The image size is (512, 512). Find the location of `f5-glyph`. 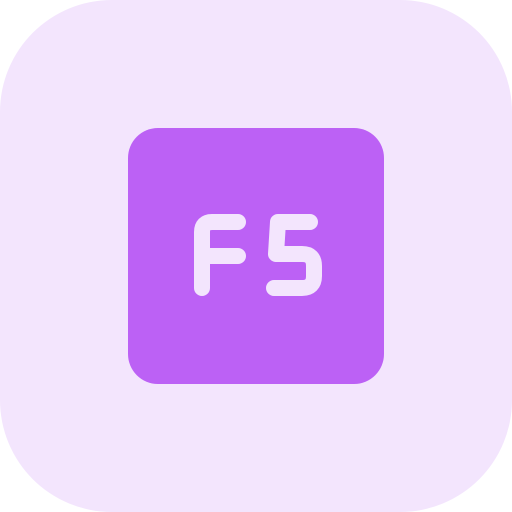

f5-glyph is located at coordinates (258, 255).